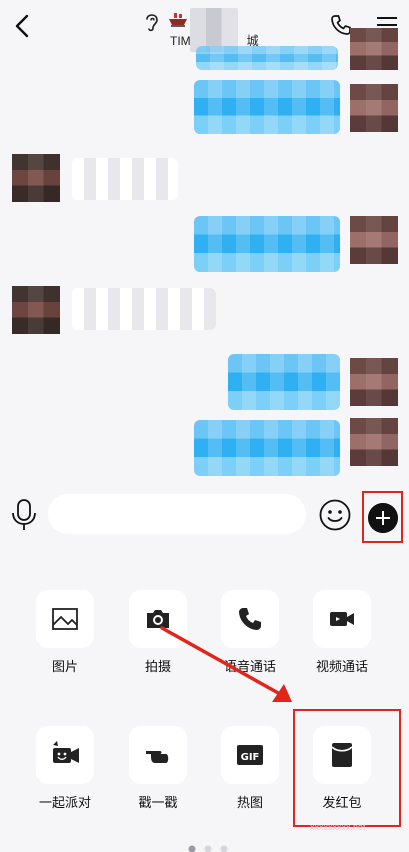 This screenshot has height=852, width=409. I want to click on ear-icon, so click(152, 23).